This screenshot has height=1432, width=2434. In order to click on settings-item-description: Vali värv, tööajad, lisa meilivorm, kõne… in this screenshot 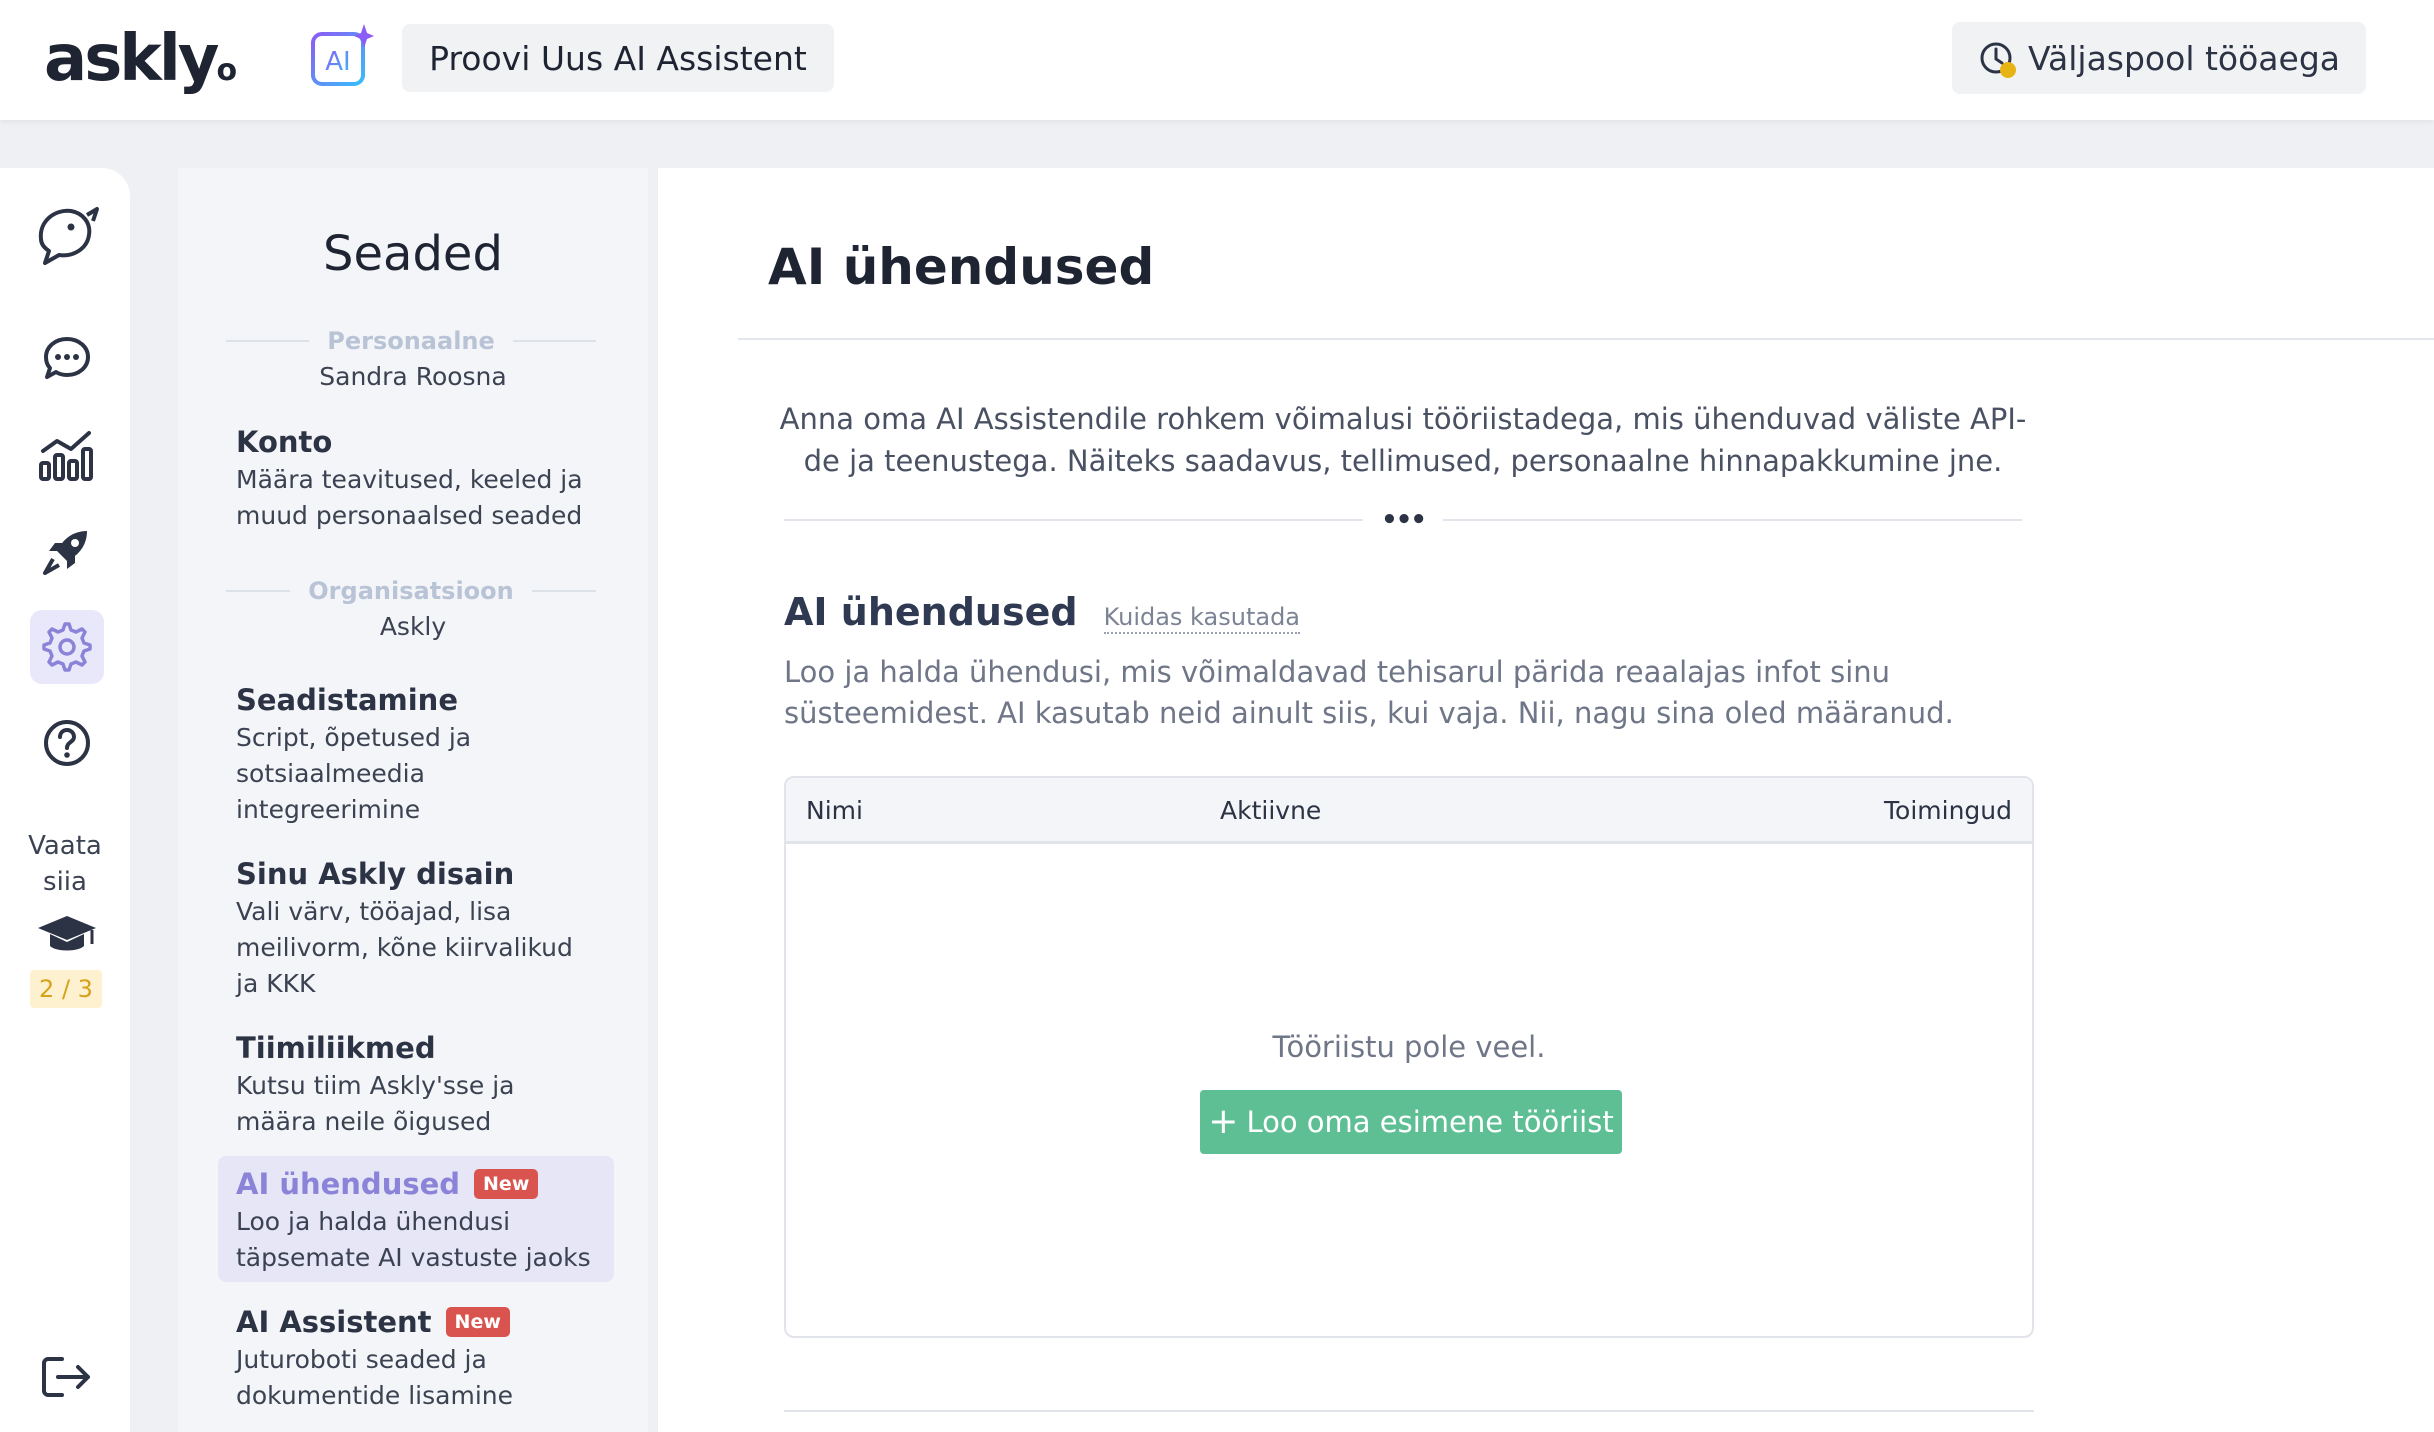, I will do `click(404, 947)`.